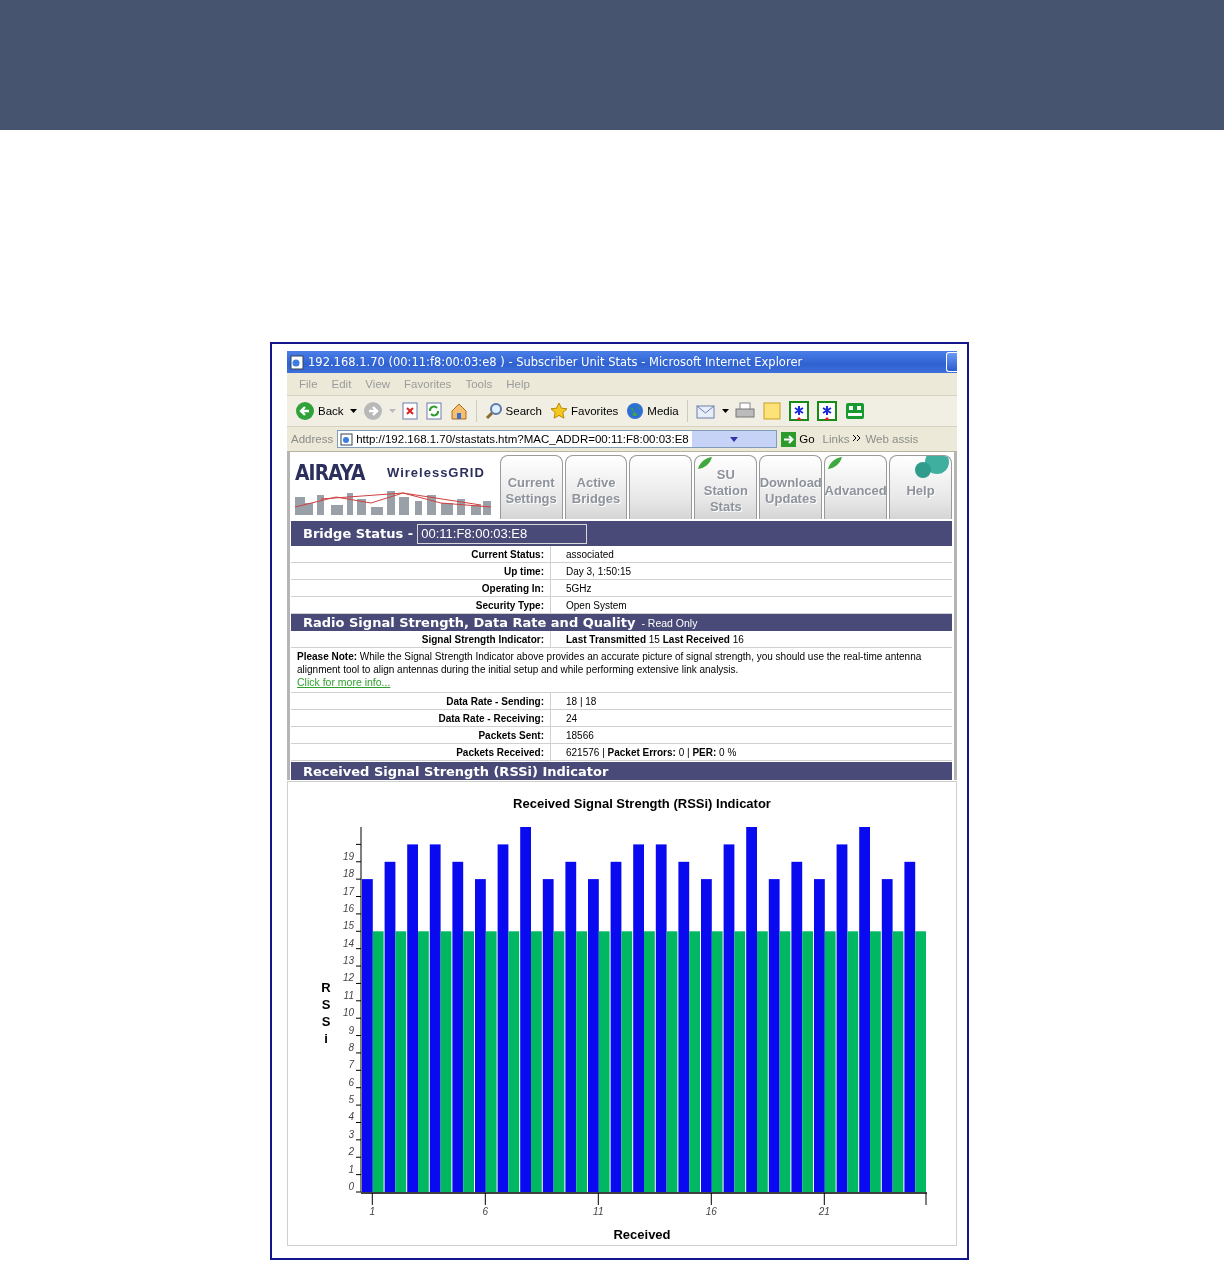  What do you see at coordinates (351, 1030) in the screenshot?
I see `y-tick-label: 9` at bounding box center [351, 1030].